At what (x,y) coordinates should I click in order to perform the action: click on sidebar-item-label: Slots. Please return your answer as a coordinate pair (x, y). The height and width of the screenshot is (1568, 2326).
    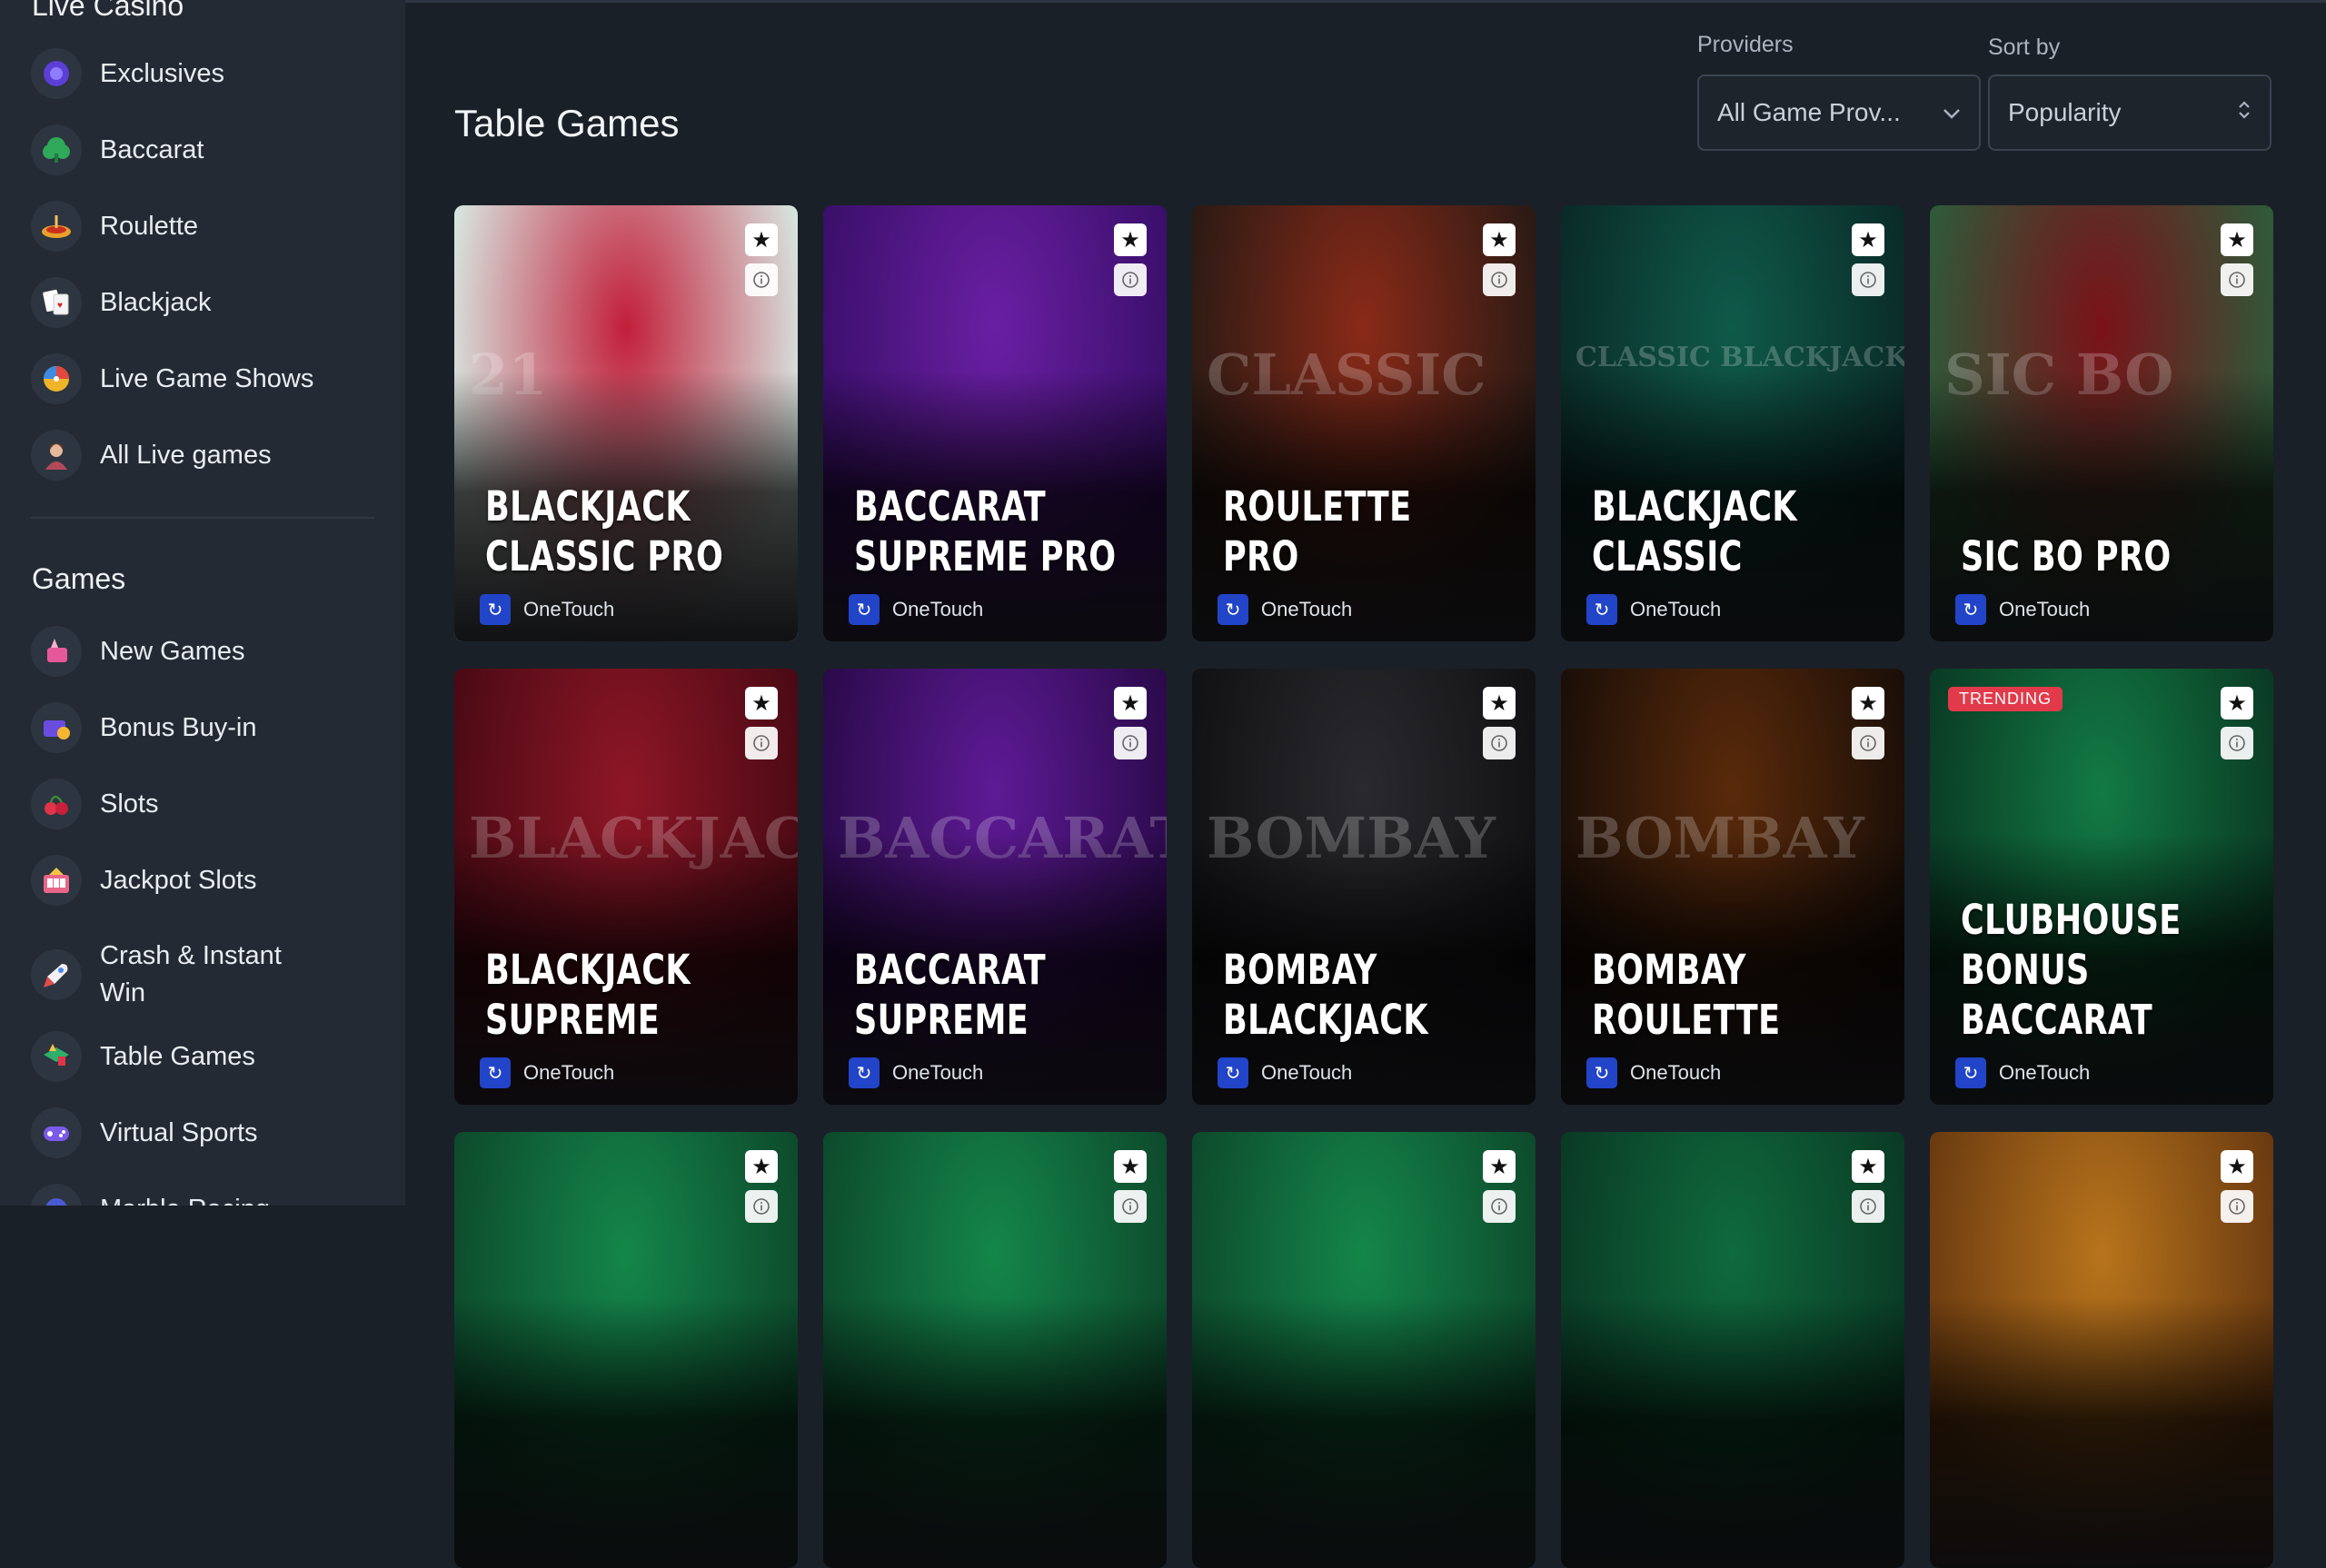
    Looking at the image, I should click on (129, 804).